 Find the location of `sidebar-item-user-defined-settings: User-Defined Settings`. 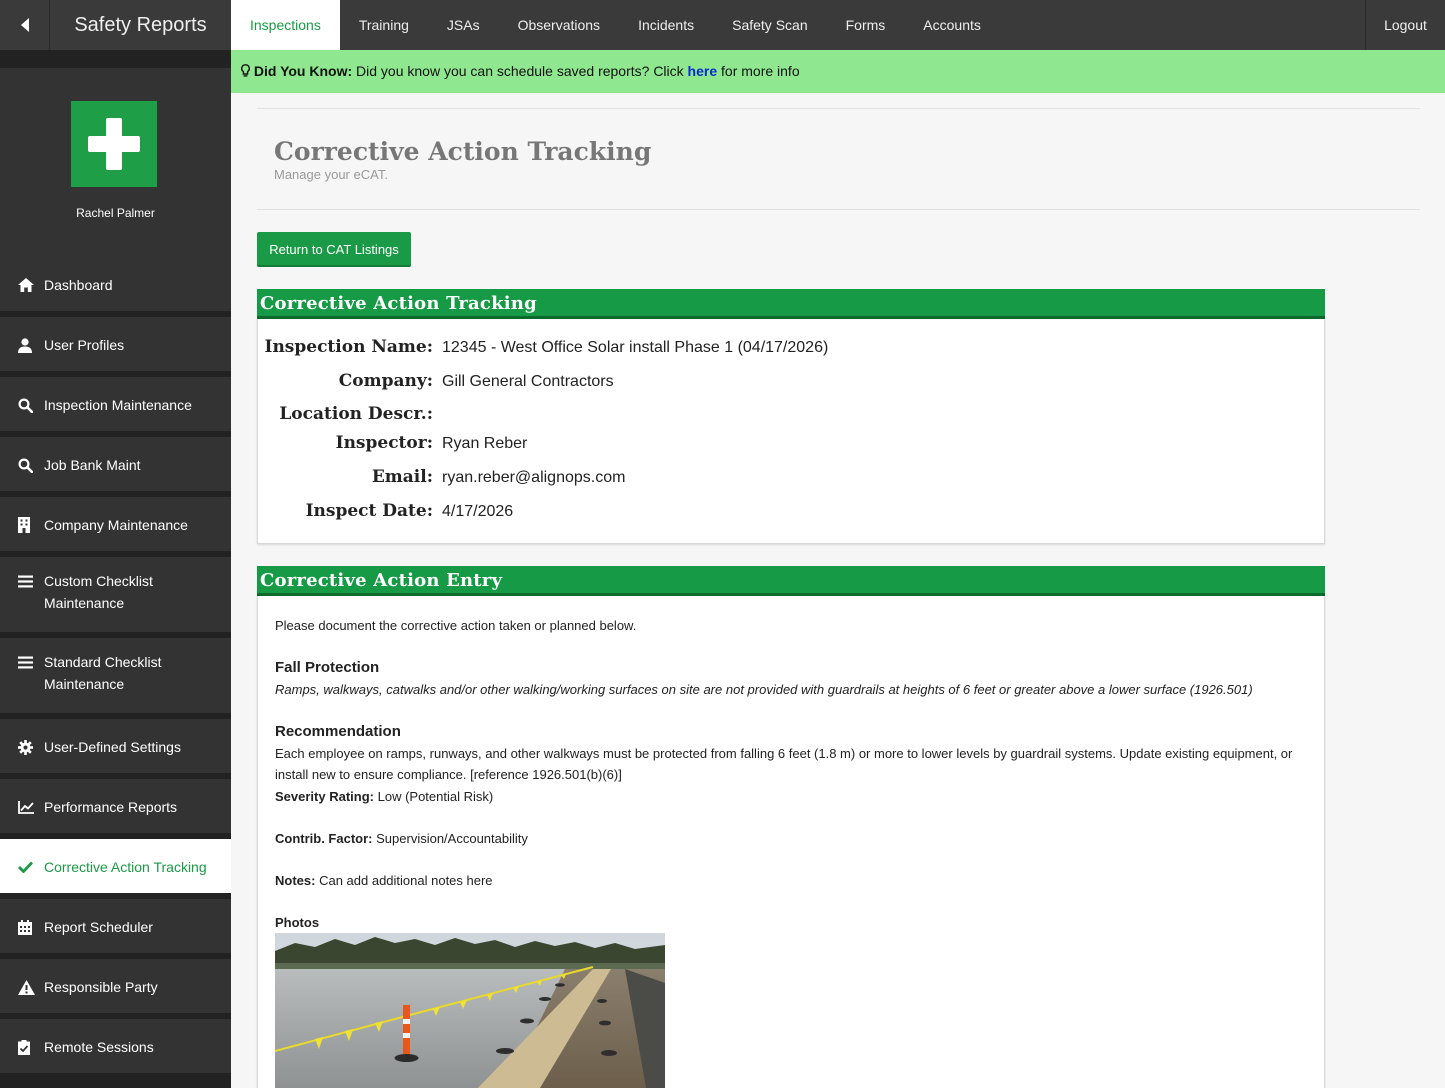

sidebar-item-user-defined-settings: User-Defined Settings is located at coordinates (115, 746).